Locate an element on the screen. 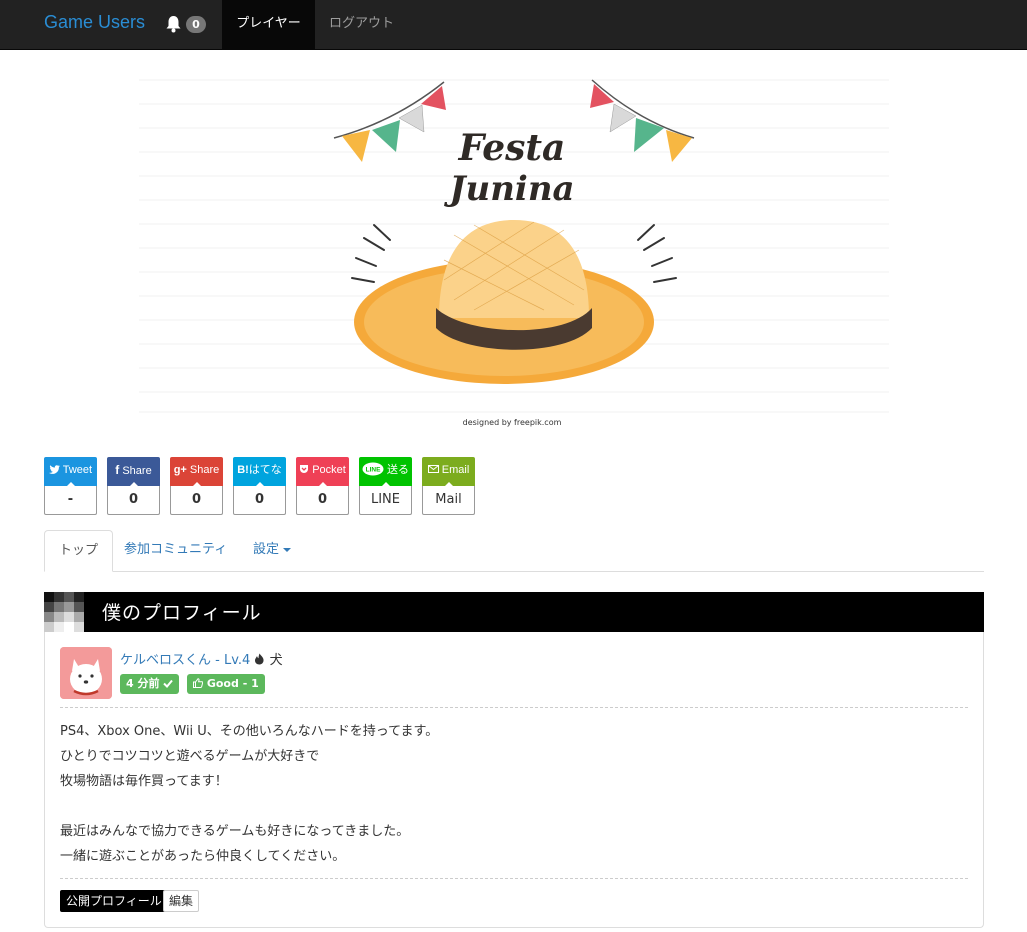  bio-line: ひとりでコツコツと遊べるゲームが大好きで is located at coordinates (190, 756).